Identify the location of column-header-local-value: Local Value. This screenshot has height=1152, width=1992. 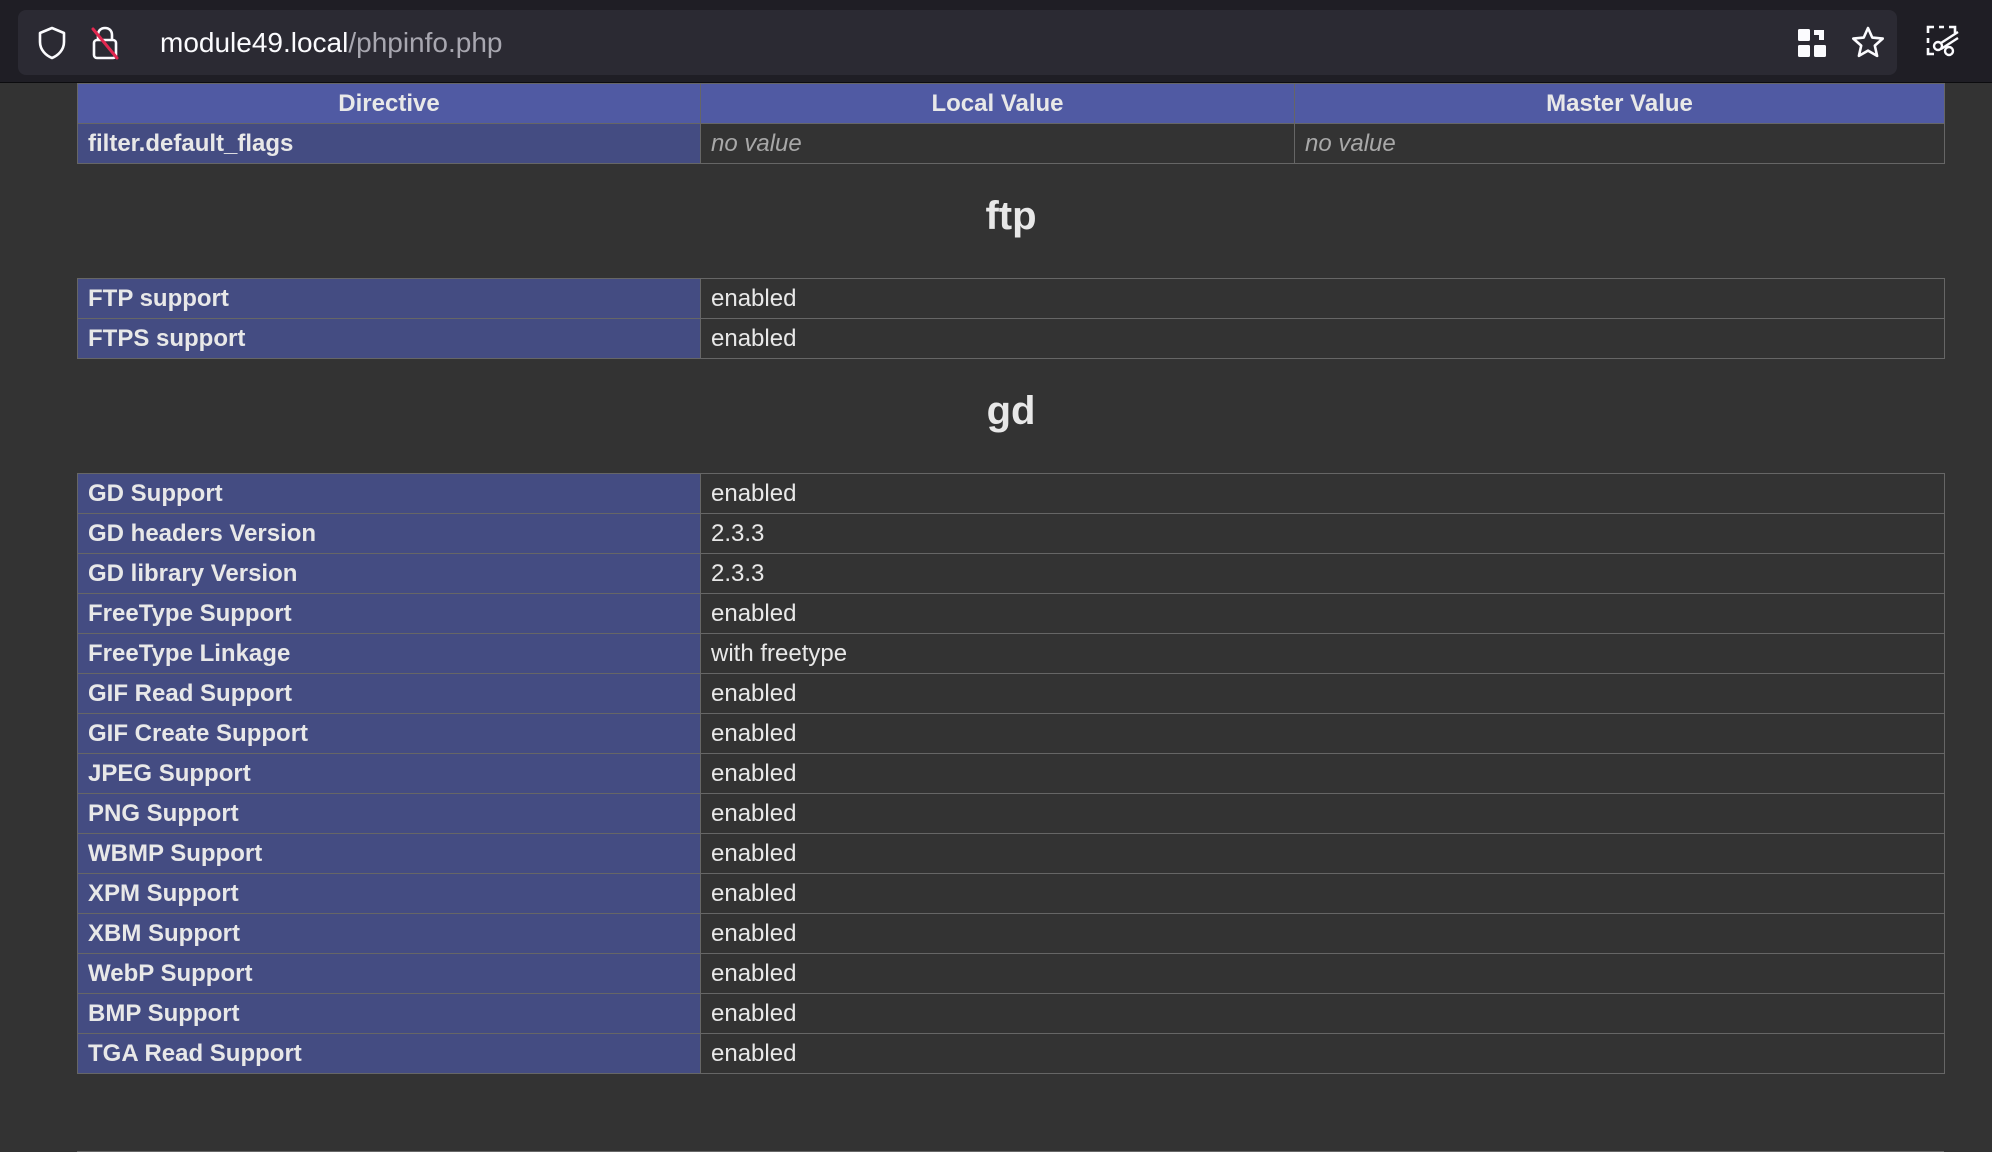
(997, 103).